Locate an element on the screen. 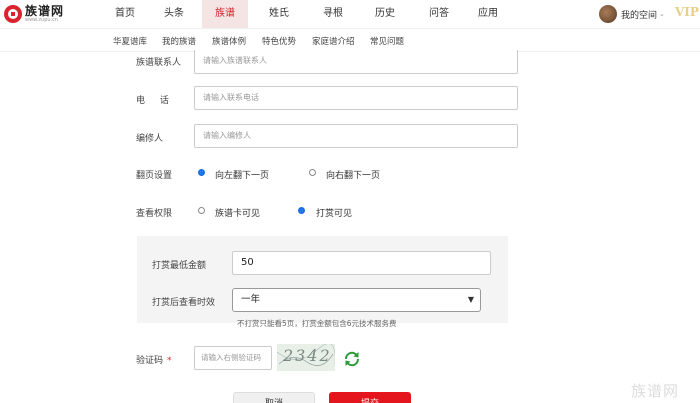 This screenshot has width=700, height=403. radio-reward-visible is located at coordinates (301, 210).